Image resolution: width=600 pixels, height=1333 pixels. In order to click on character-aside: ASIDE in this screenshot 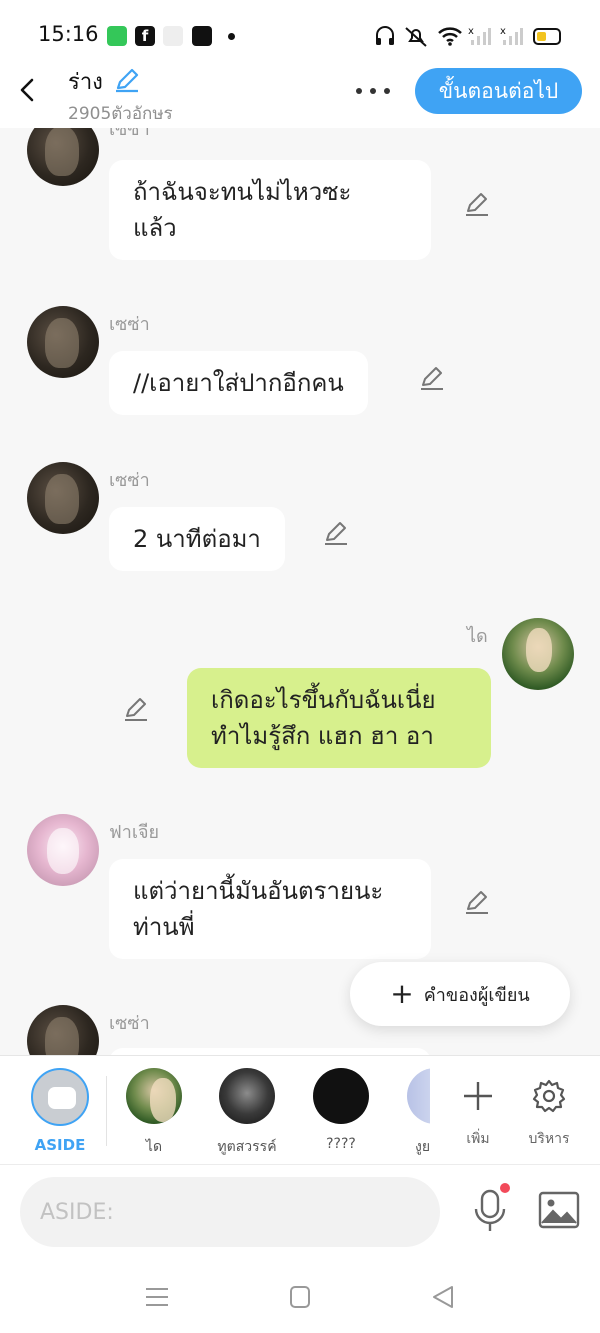, I will do `click(60, 1111)`.